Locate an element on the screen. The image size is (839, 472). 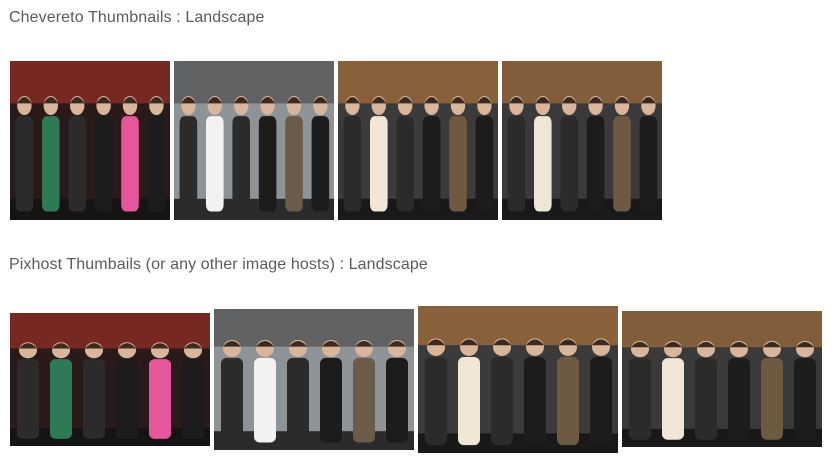
section-title: Chevereto Thumbnails : Landscape is located at coordinates (137, 17).